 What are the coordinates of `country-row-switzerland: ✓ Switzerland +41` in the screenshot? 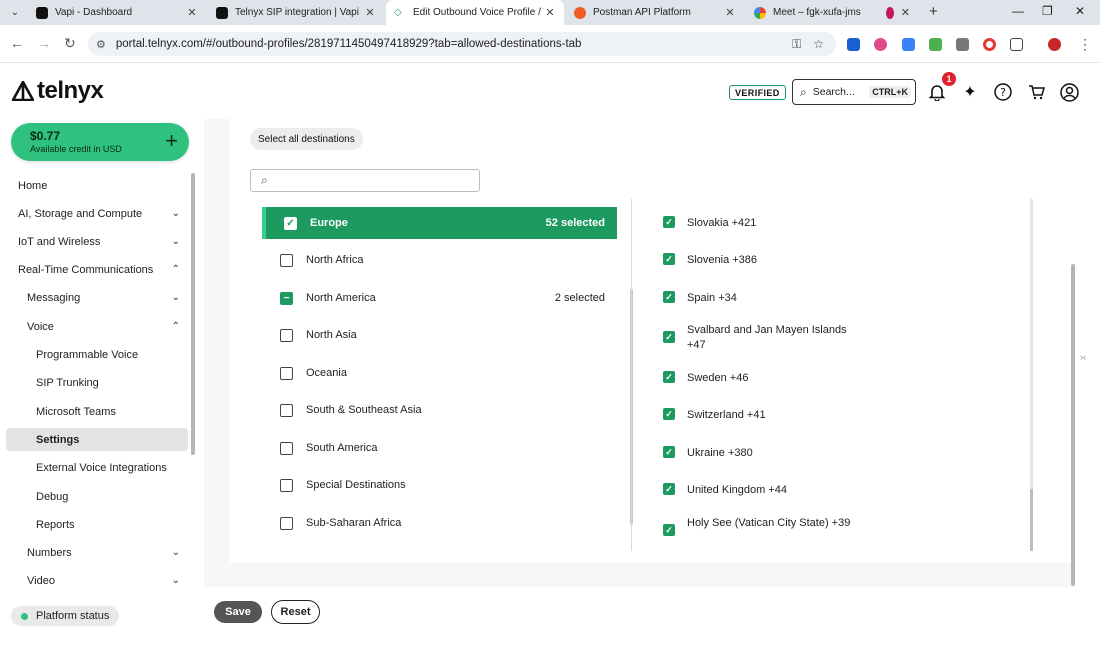 It's located at (823, 415).